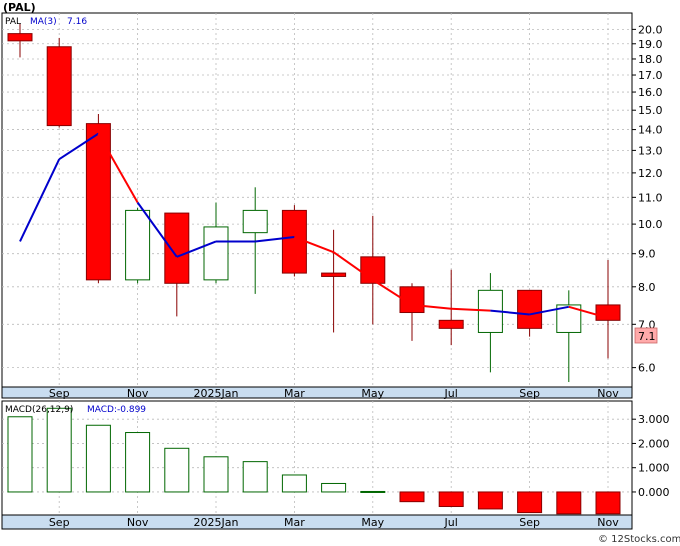 The image size is (680, 546). I want to click on credit-text: © 12Stocks.com, so click(639, 539).